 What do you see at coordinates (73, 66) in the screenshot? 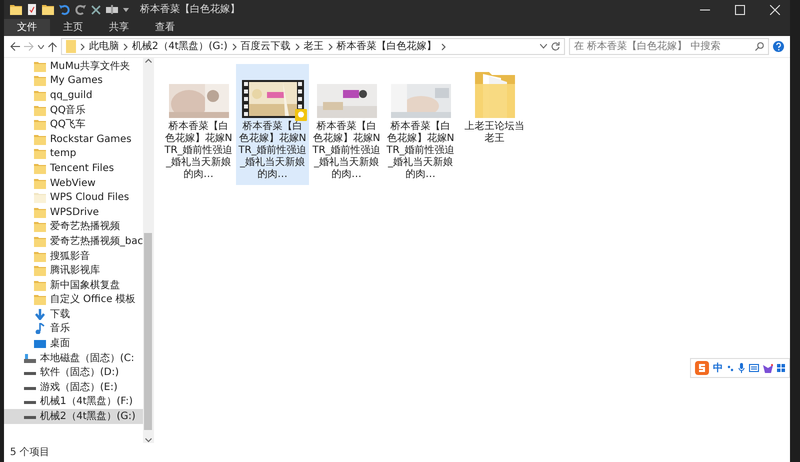
I see `sidebar-item: MuMu共享文件夹` at bounding box center [73, 66].